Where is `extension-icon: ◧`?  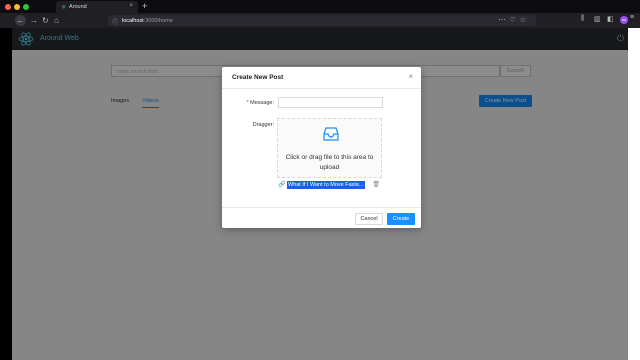
extension-icon: ◧ is located at coordinates (610, 19).